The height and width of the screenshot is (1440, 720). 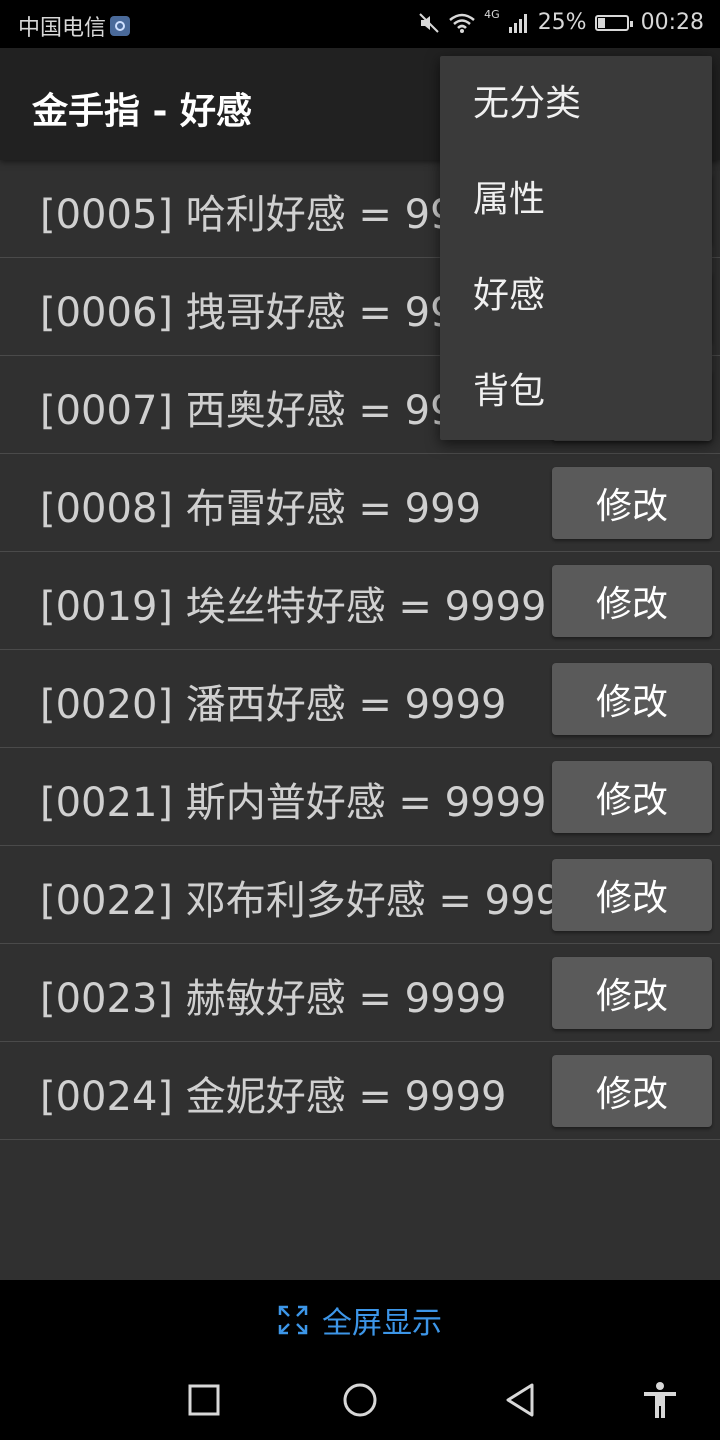 I want to click on list-item: [0019] 埃丝特好感 = 9999 修改, so click(x=360, y=601).